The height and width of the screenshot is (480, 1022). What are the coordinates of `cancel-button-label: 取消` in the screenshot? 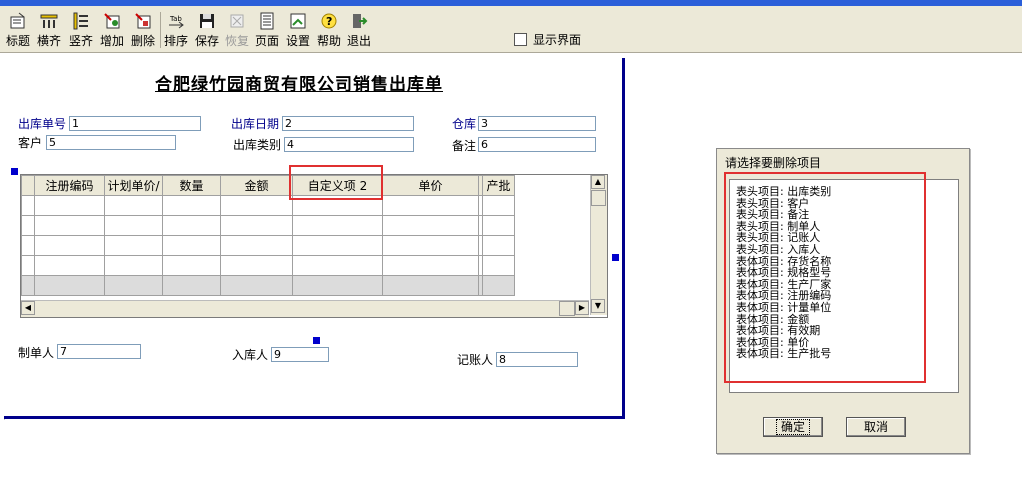 It's located at (875, 427).